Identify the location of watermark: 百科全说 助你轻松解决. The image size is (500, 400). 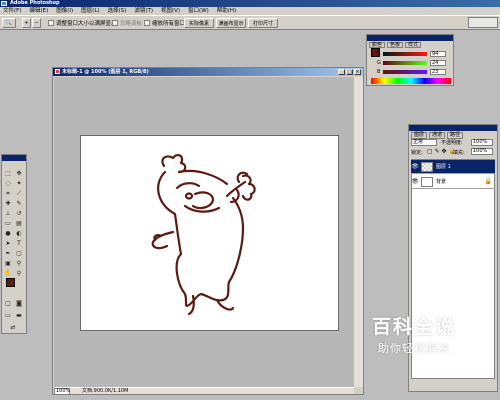
(414, 342).